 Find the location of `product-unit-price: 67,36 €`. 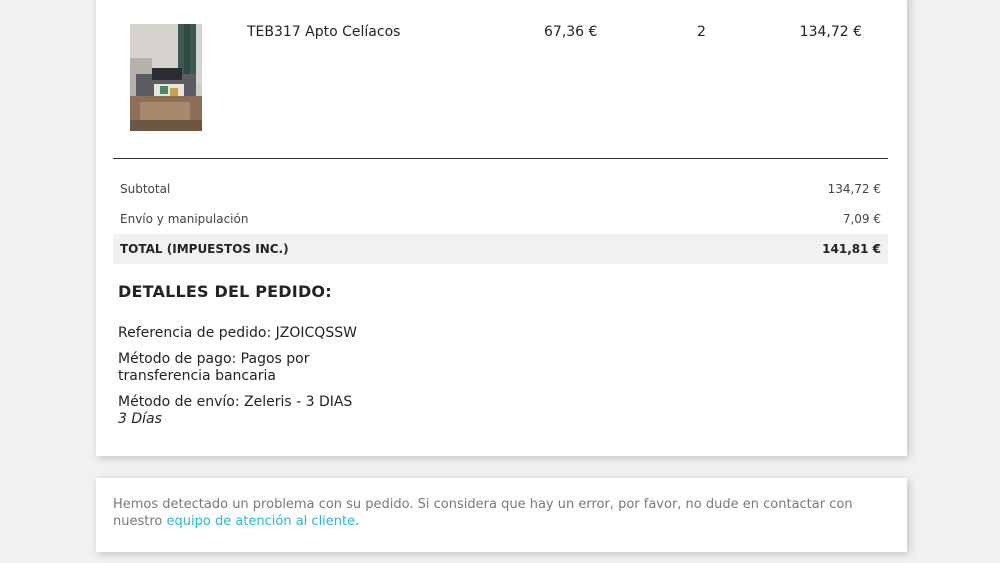

product-unit-price: 67,36 € is located at coordinates (571, 32).